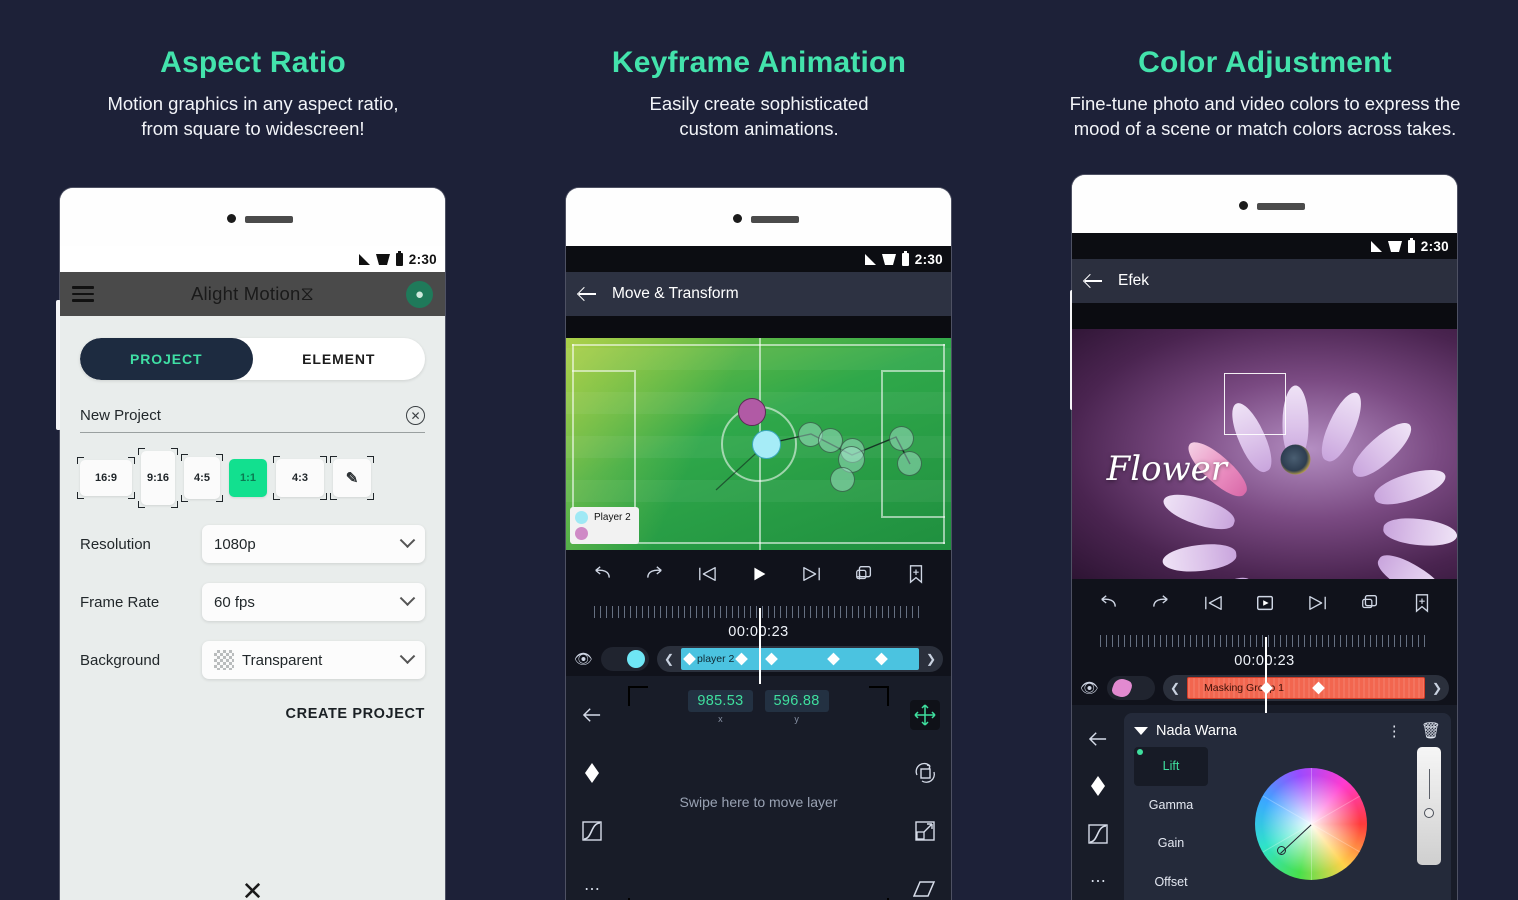  I want to click on phone-top-bezel, so click(1264, 204).